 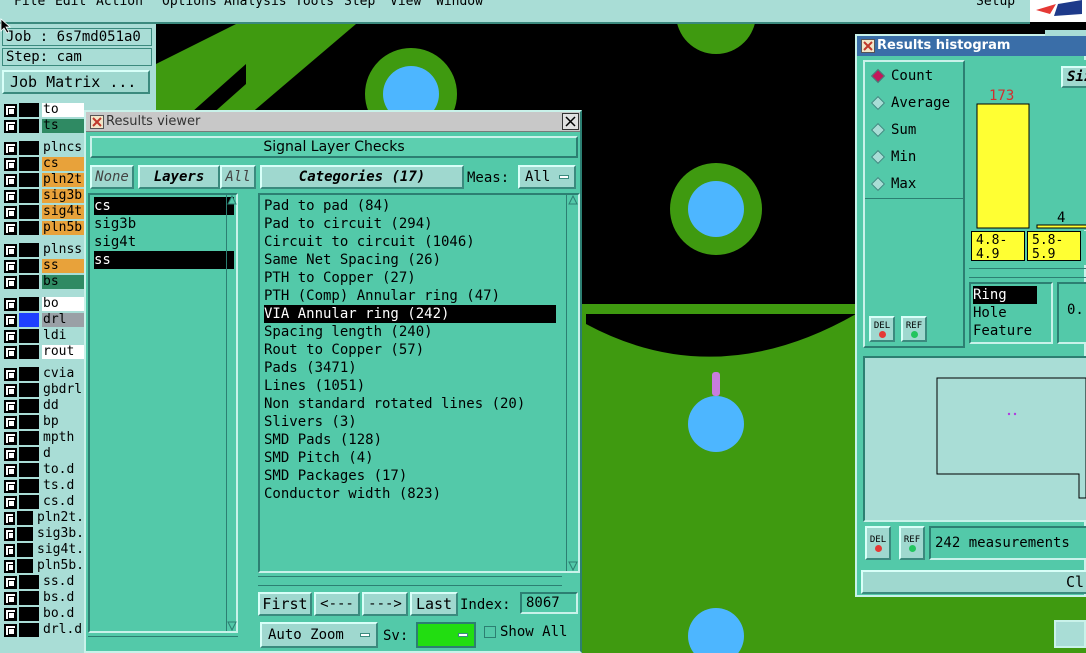 What do you see at coordinates (63, 212) in the screenshot?
I see `layer-name: sig4t` at bounding box center [63, 212].